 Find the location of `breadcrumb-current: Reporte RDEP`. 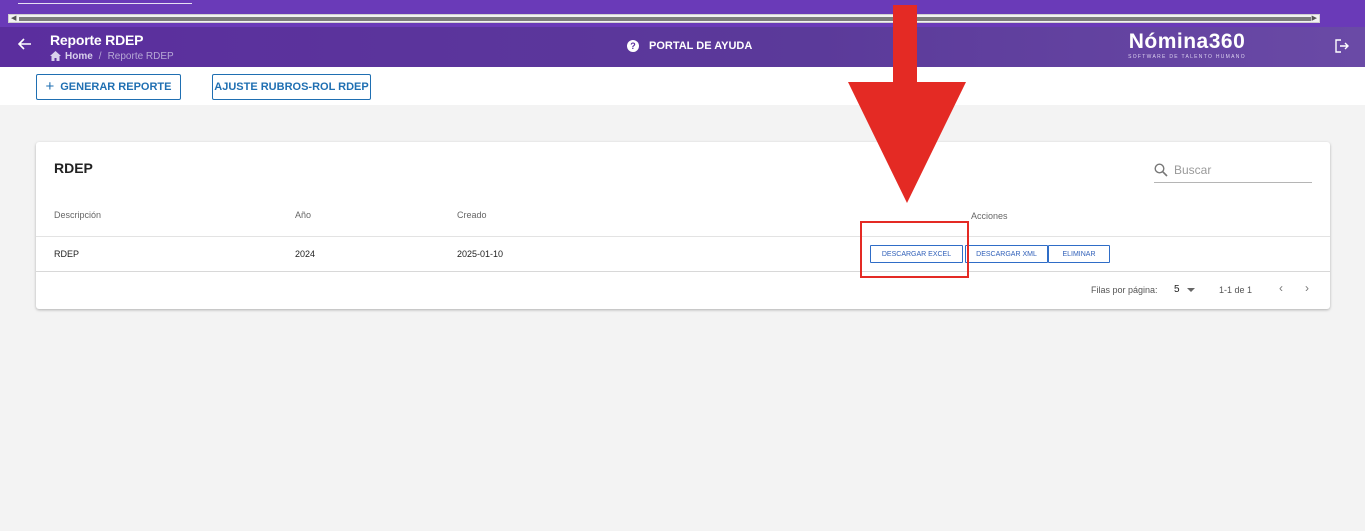

breadcrumb-current: Reporte RDEP is located at coordinates (140, 56).